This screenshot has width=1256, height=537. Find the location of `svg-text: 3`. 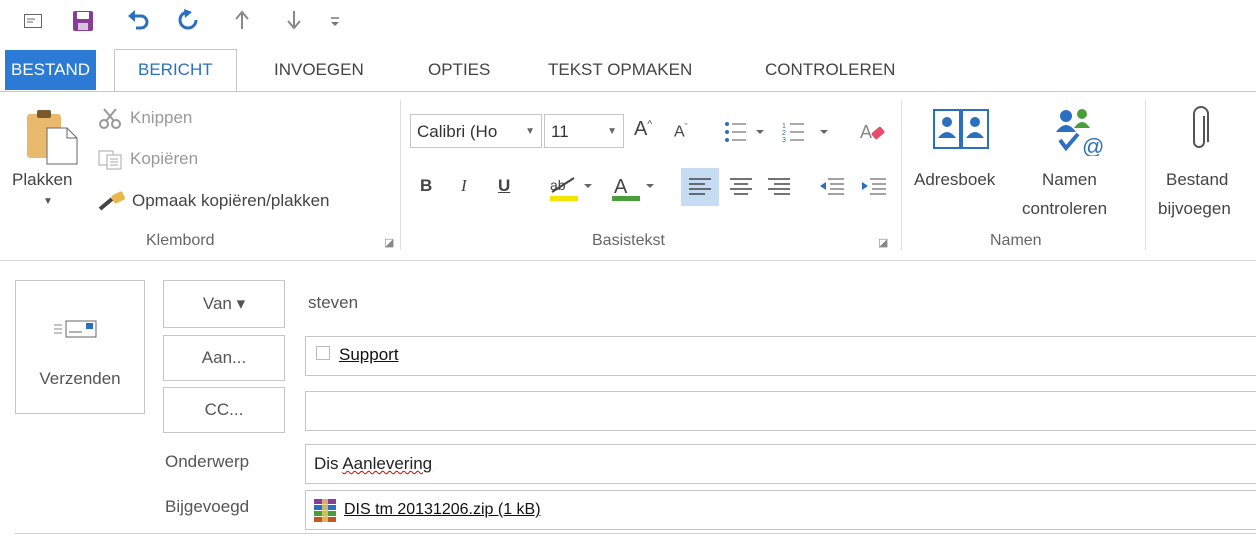

svg-text: 3 is located at coordinates (784, 140).